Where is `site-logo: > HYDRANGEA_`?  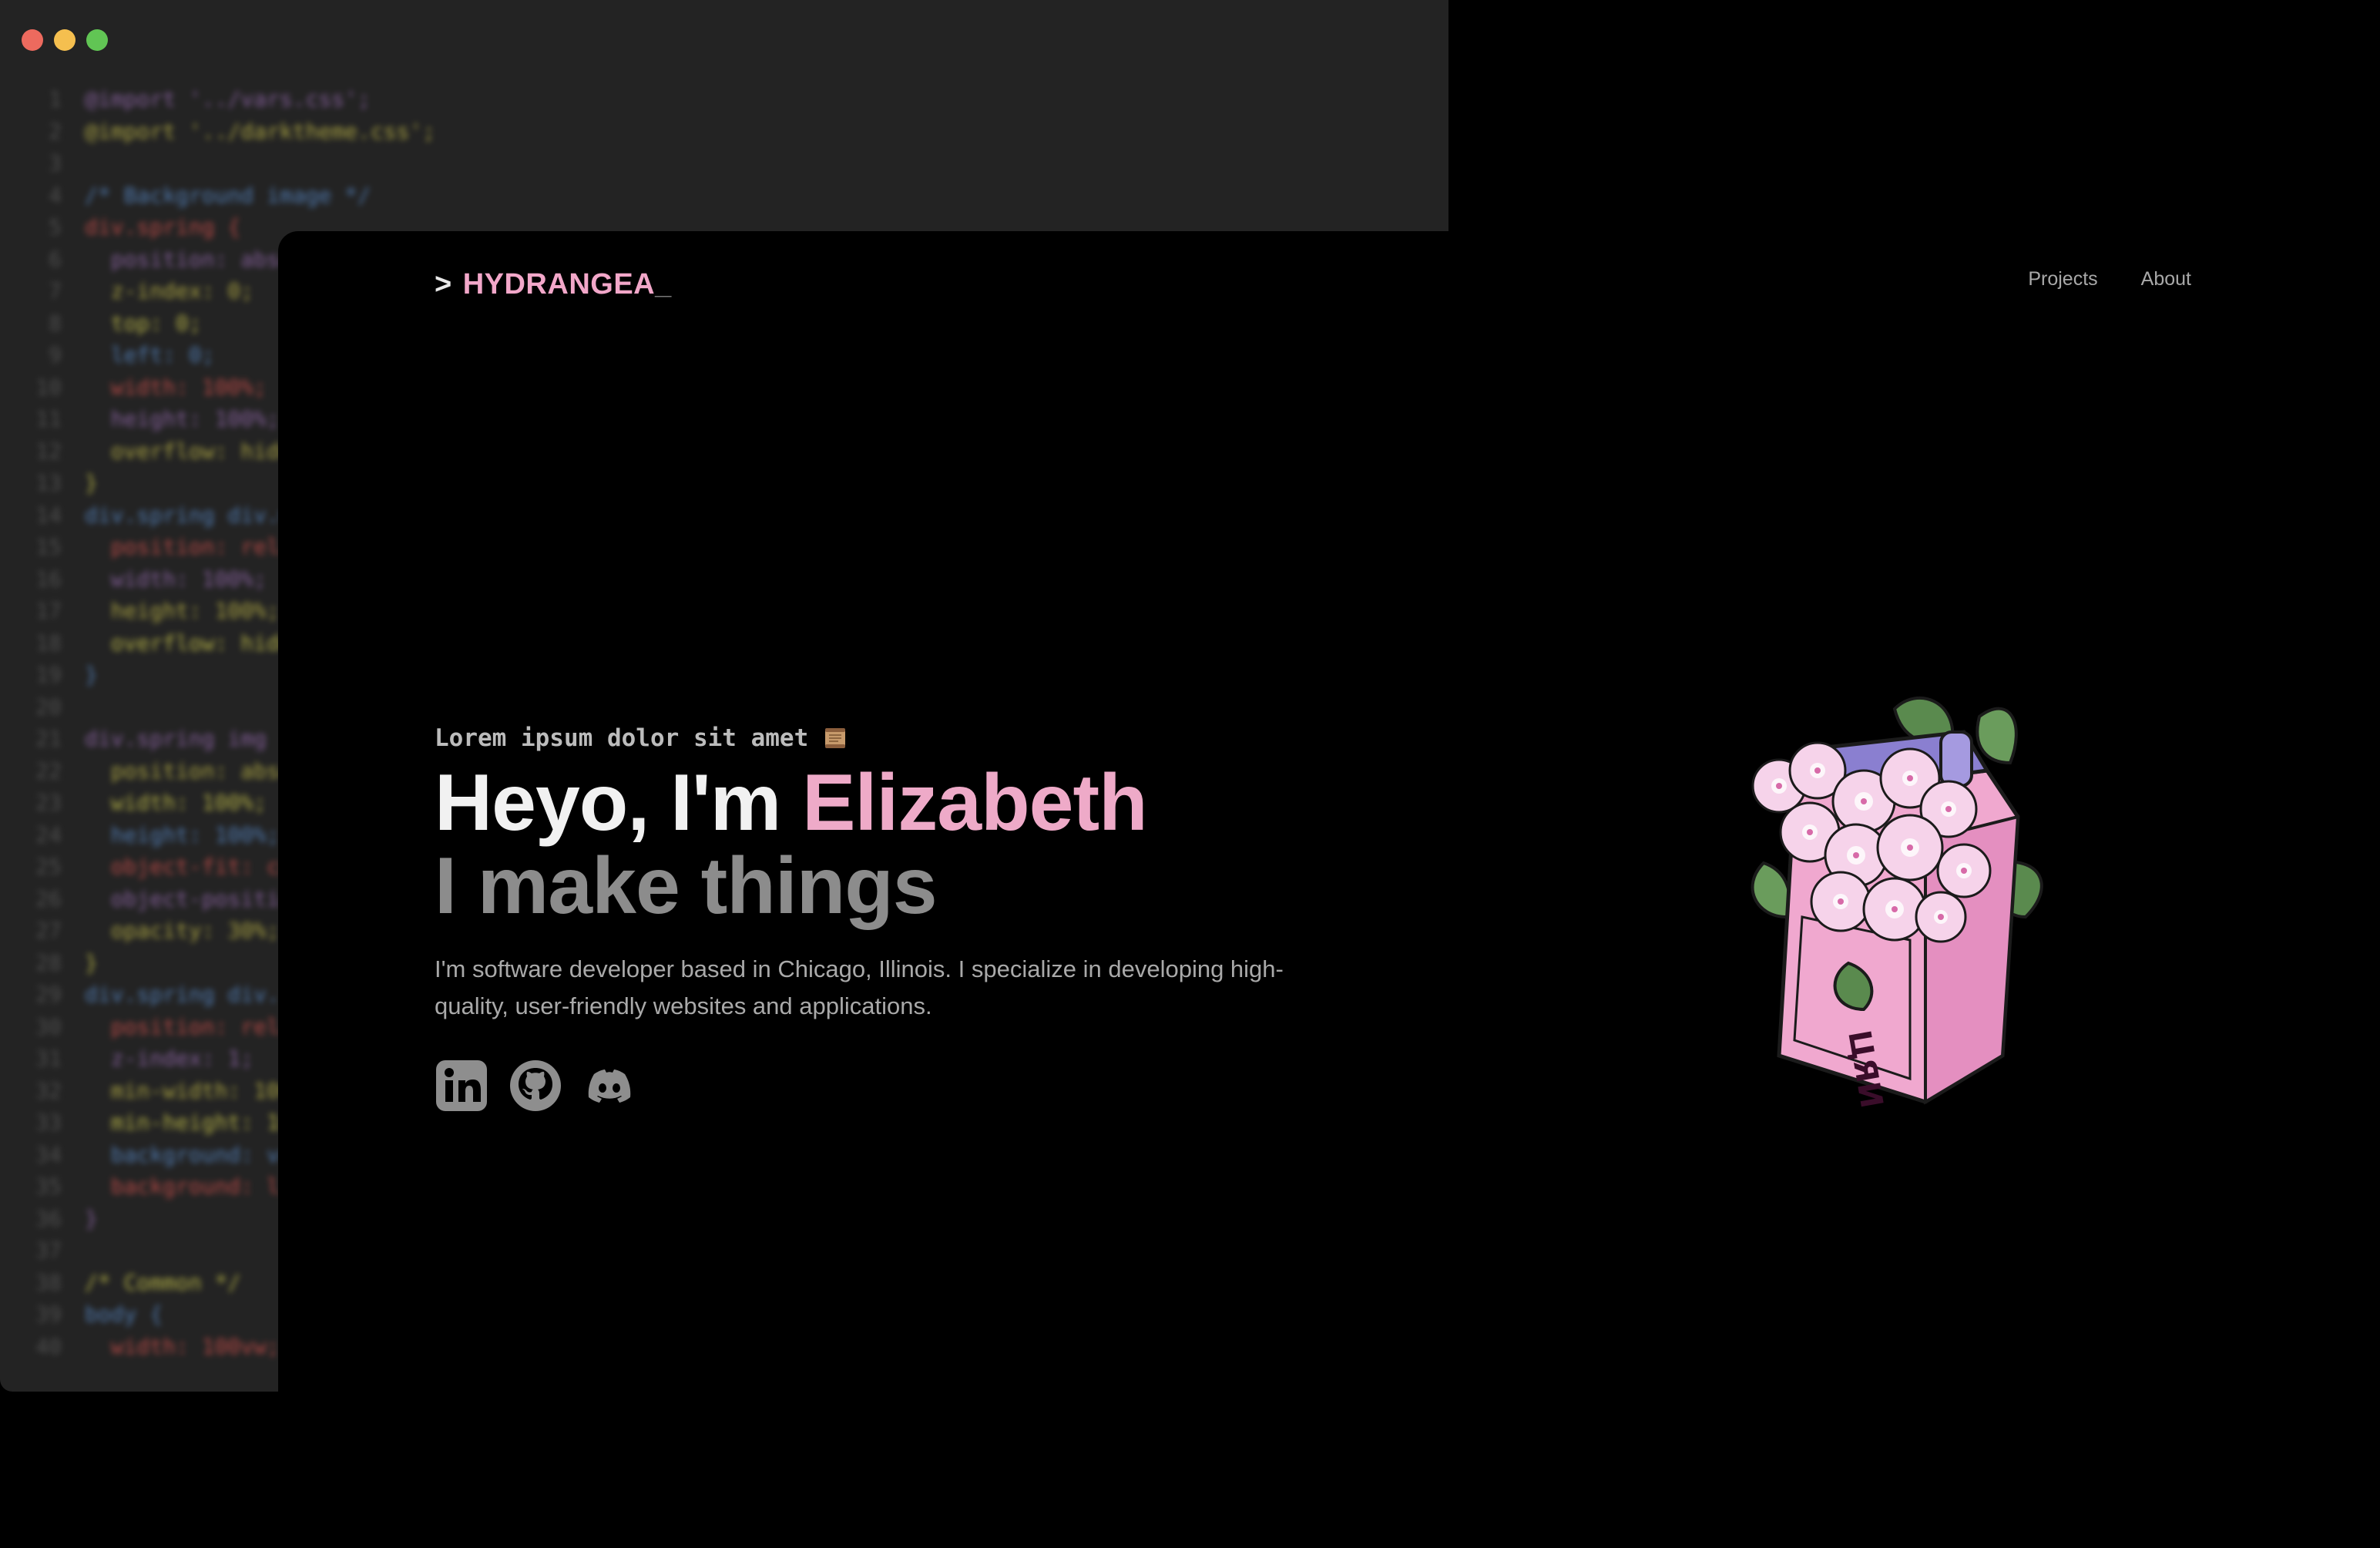 site-logo: > HYDRANGEA_ is located at coordinates (554, 284).